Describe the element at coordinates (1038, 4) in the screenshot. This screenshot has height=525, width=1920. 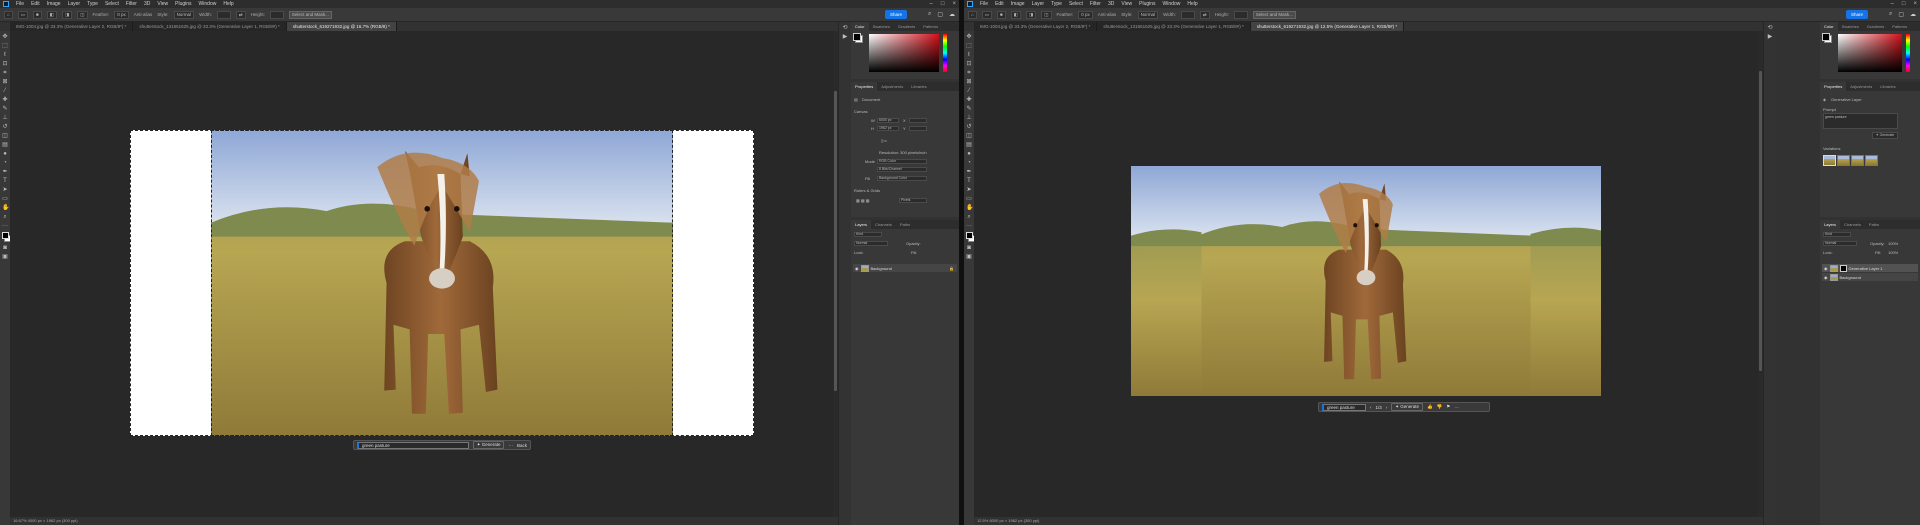
I see `menu-layer: Layer` at that location.